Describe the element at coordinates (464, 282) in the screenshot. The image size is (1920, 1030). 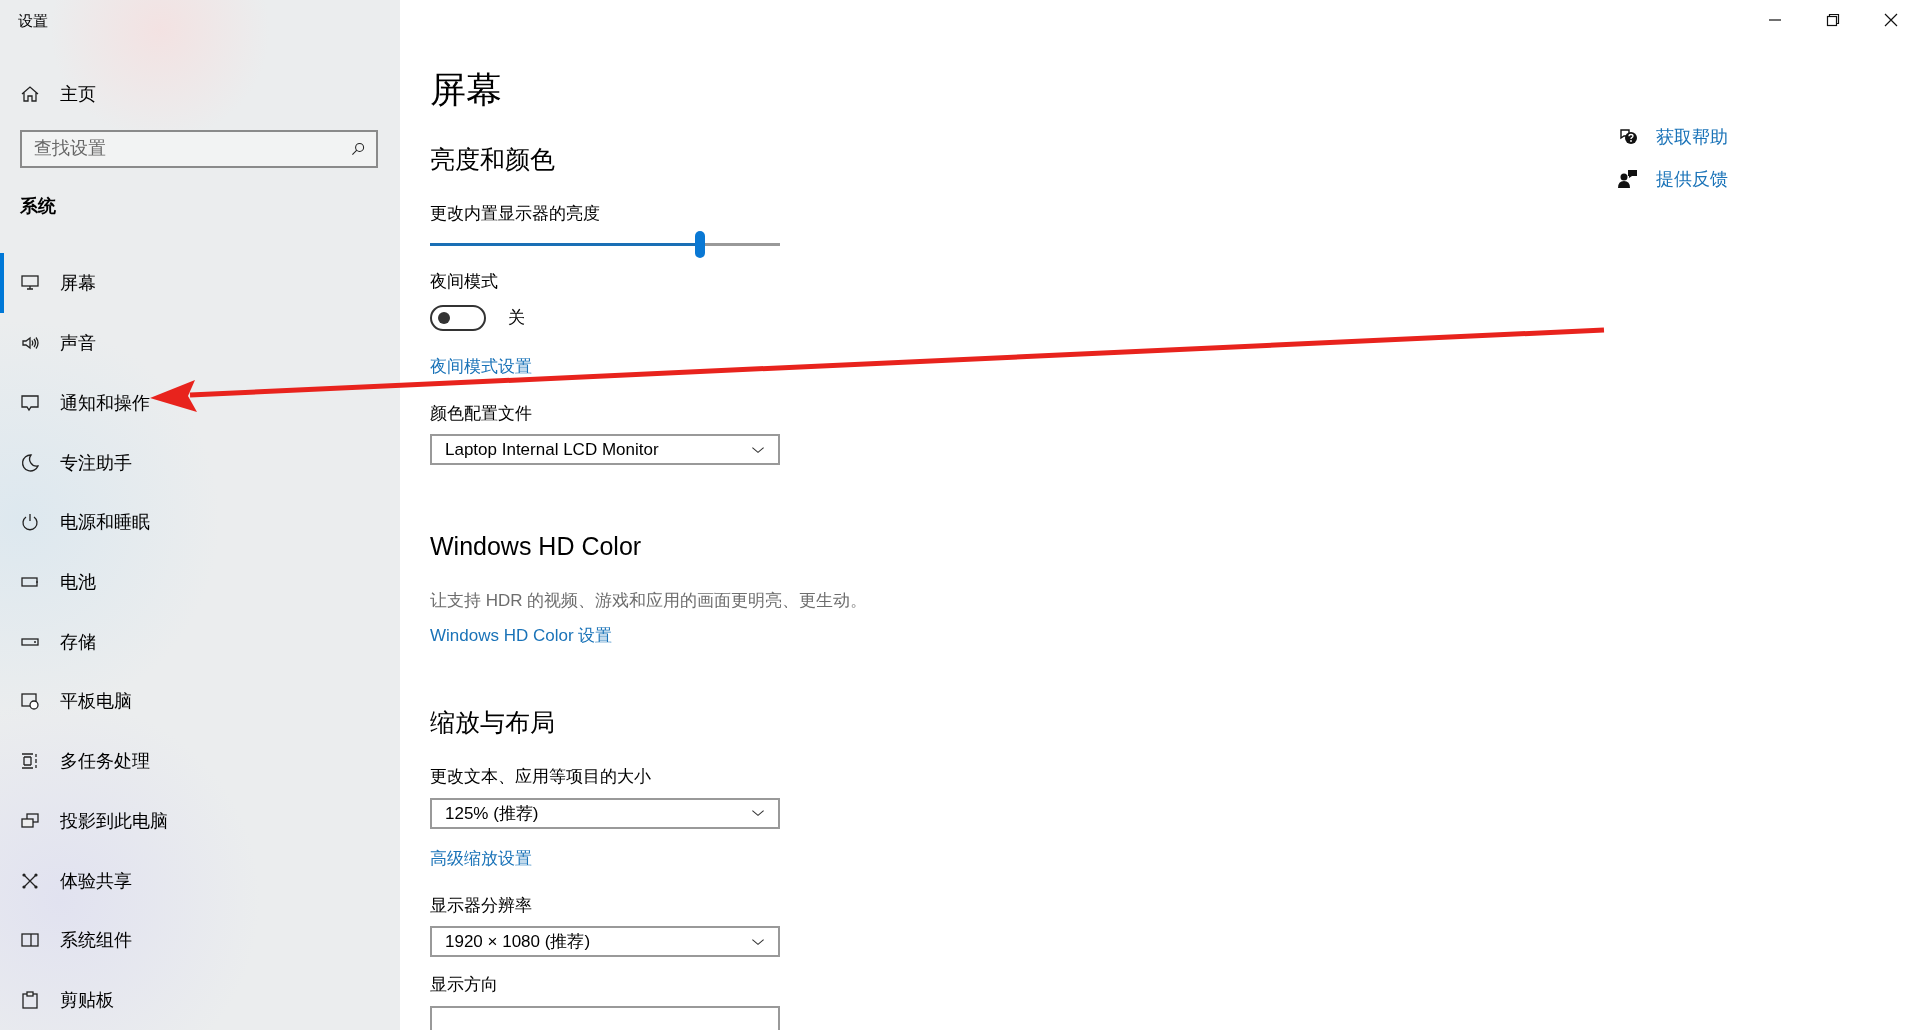
I see `setting-label: 夜间模式` at that location.